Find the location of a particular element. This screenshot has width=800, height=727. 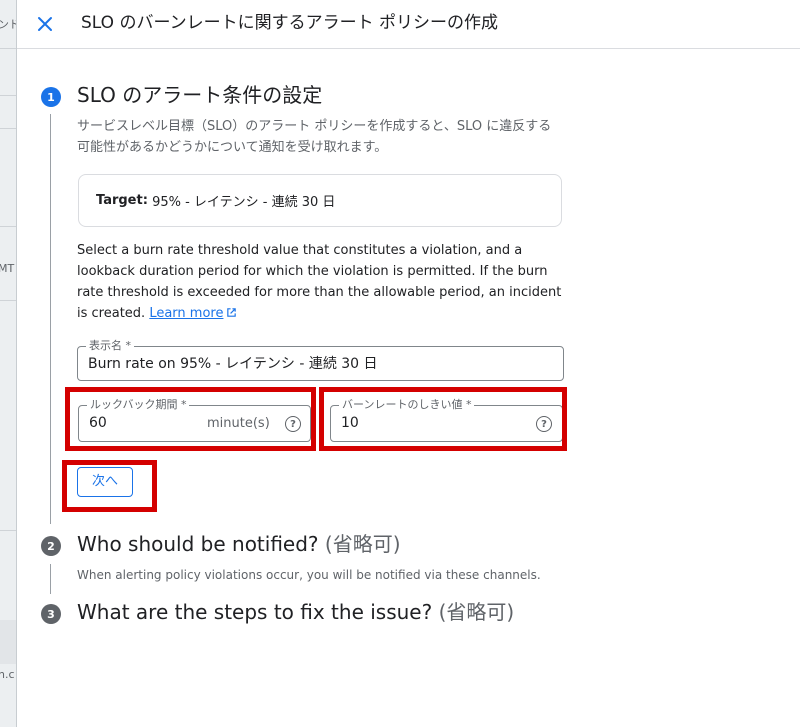

lookback-period-label: ルックバック期間 * is located at coordinates (138, 405).